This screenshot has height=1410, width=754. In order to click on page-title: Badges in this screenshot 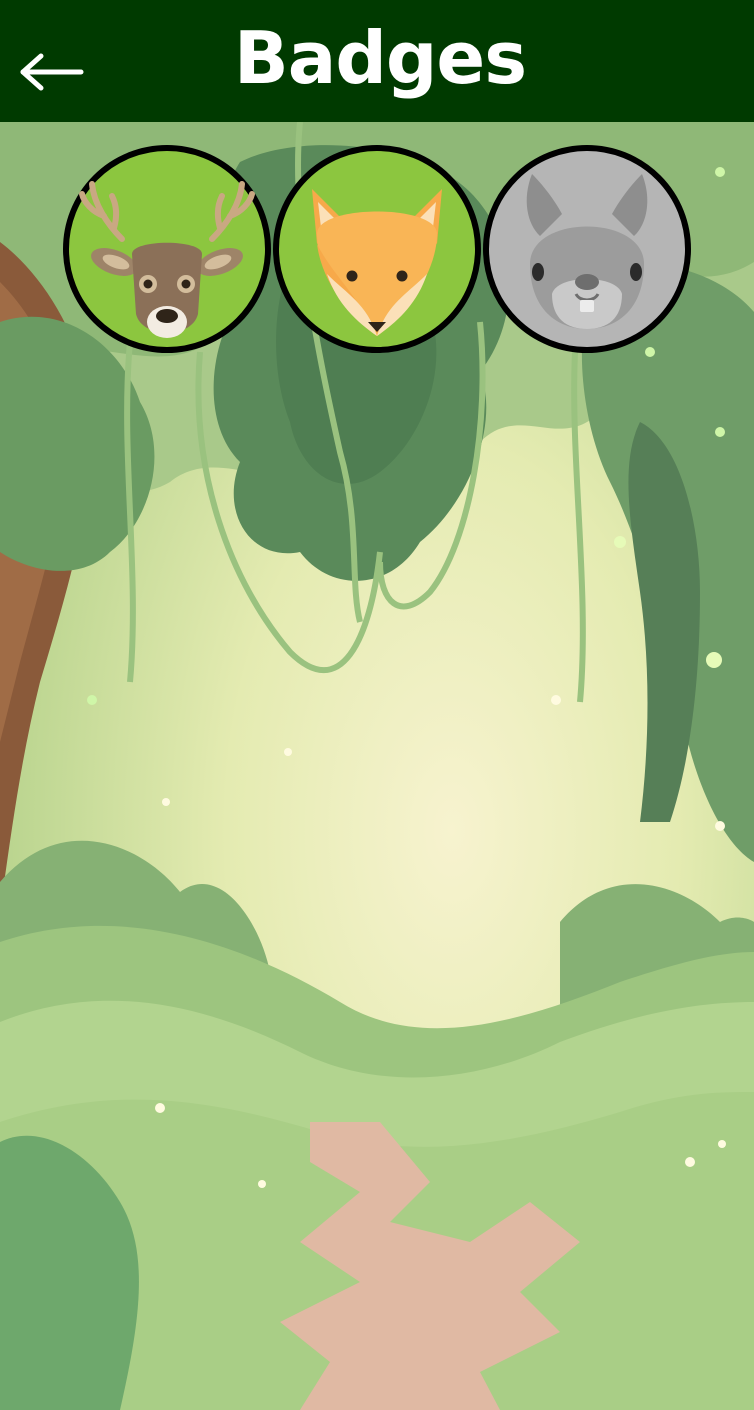, I will do `click(380, 58)`.